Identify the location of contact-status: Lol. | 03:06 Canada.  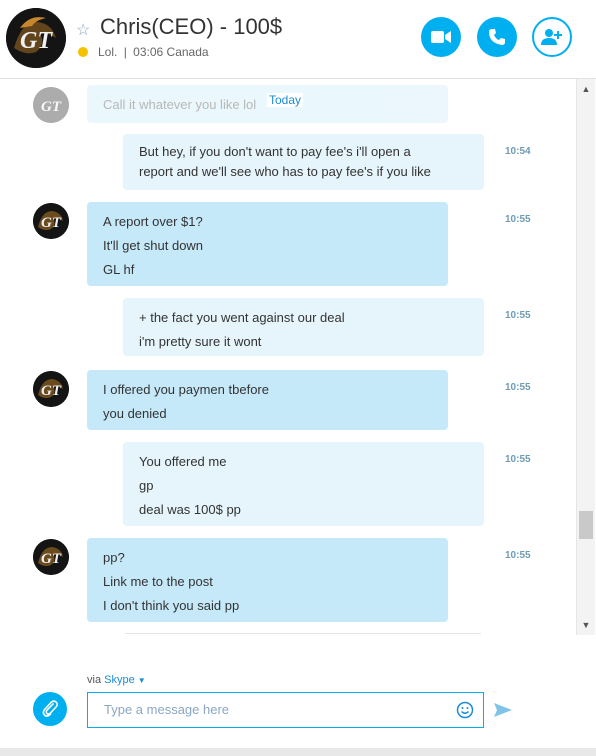
(143, 52).